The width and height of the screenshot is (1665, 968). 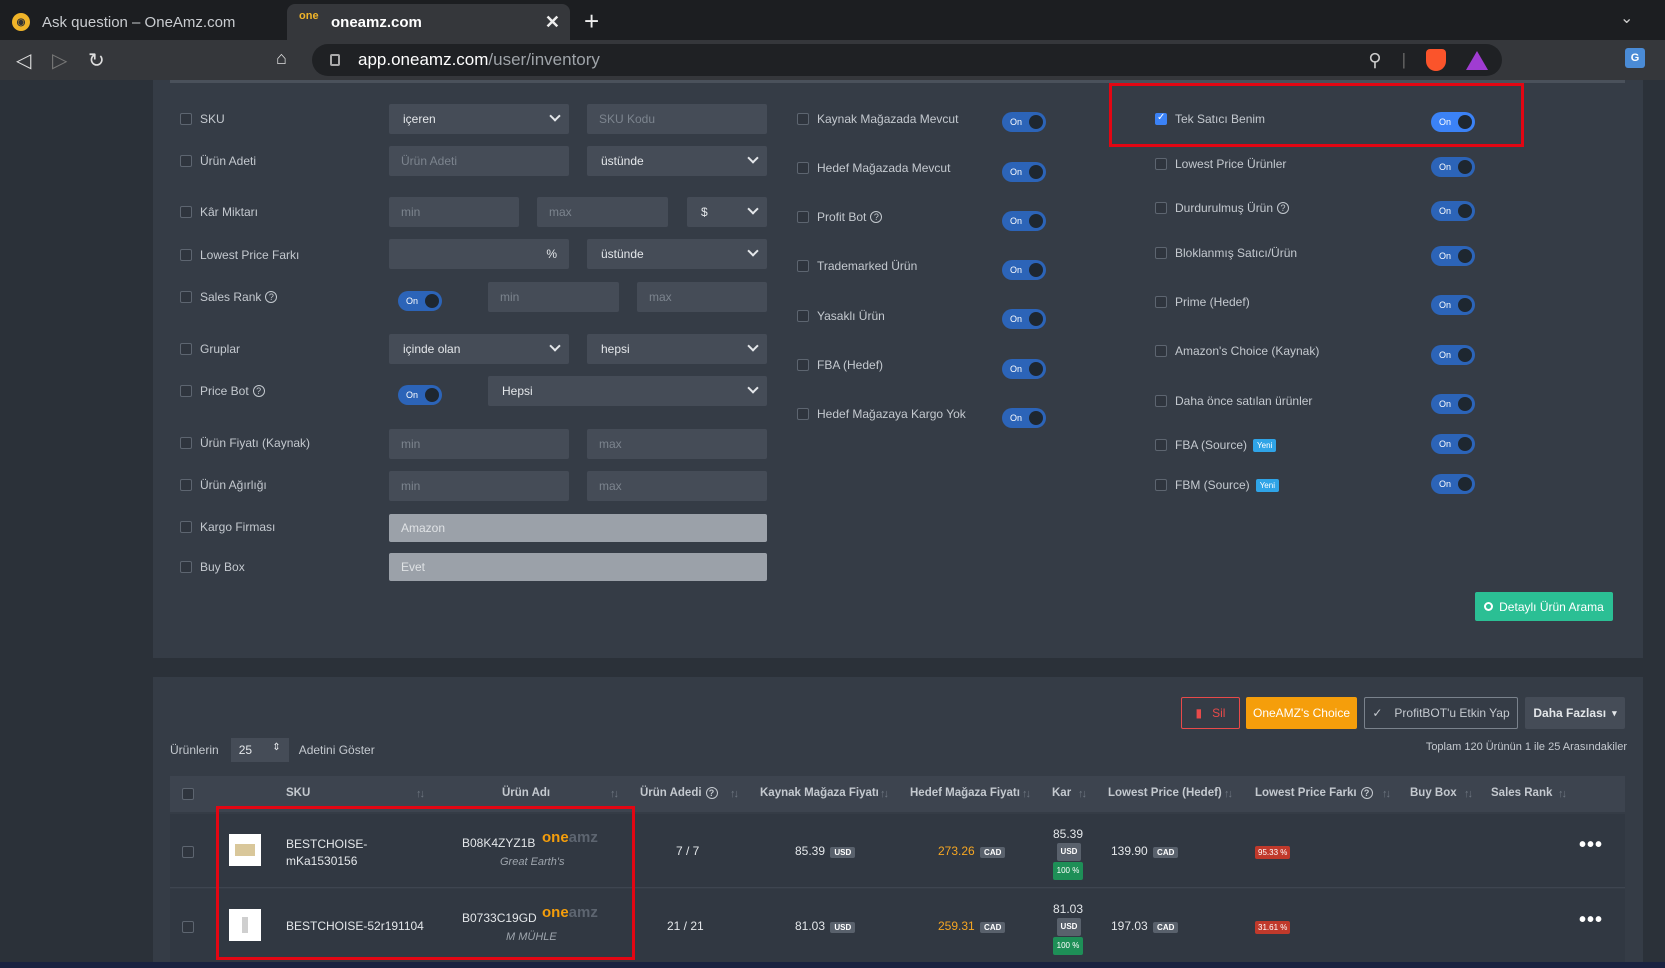 I want to click on filter-groups: Gruplar, so click(x=210, y=349).